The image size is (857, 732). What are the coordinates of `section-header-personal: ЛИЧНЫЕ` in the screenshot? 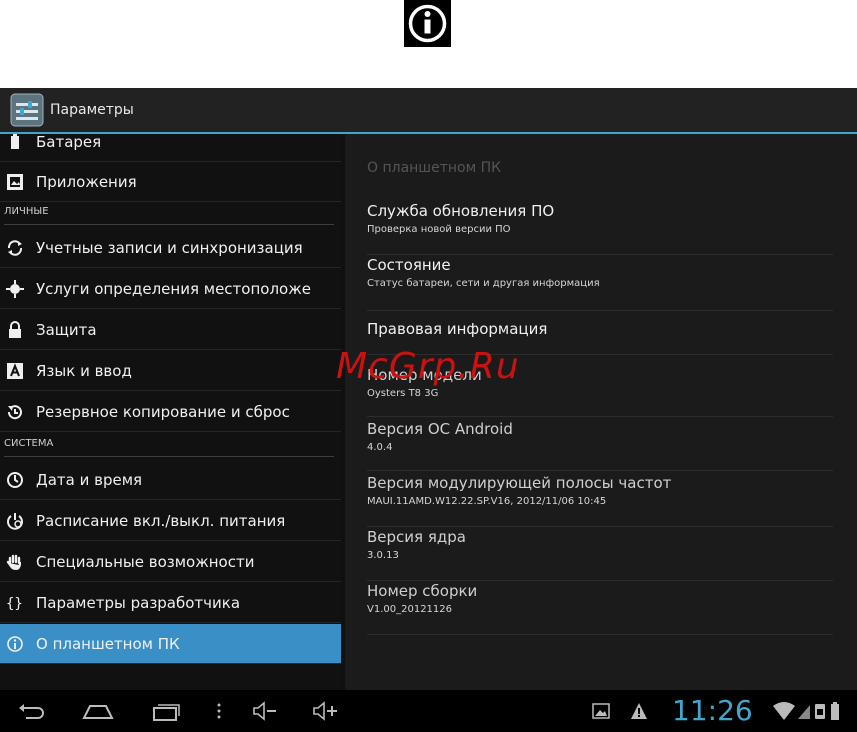 It's located at (169, 215).